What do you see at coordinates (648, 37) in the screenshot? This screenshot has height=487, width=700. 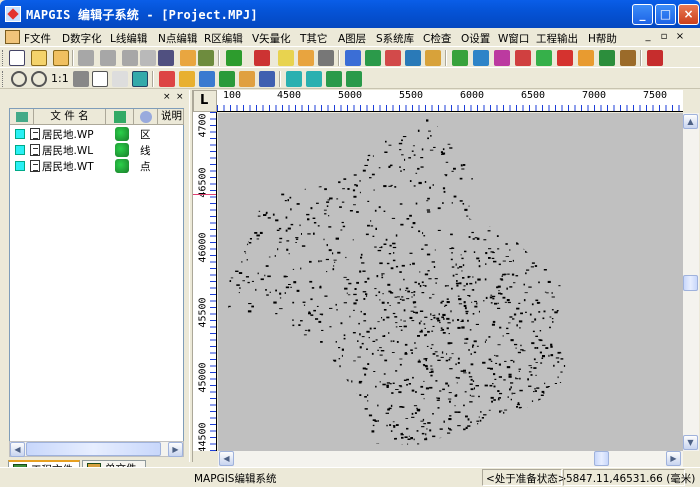 I see `mdi-minimize-button: _` at bounding box center [648, 37].